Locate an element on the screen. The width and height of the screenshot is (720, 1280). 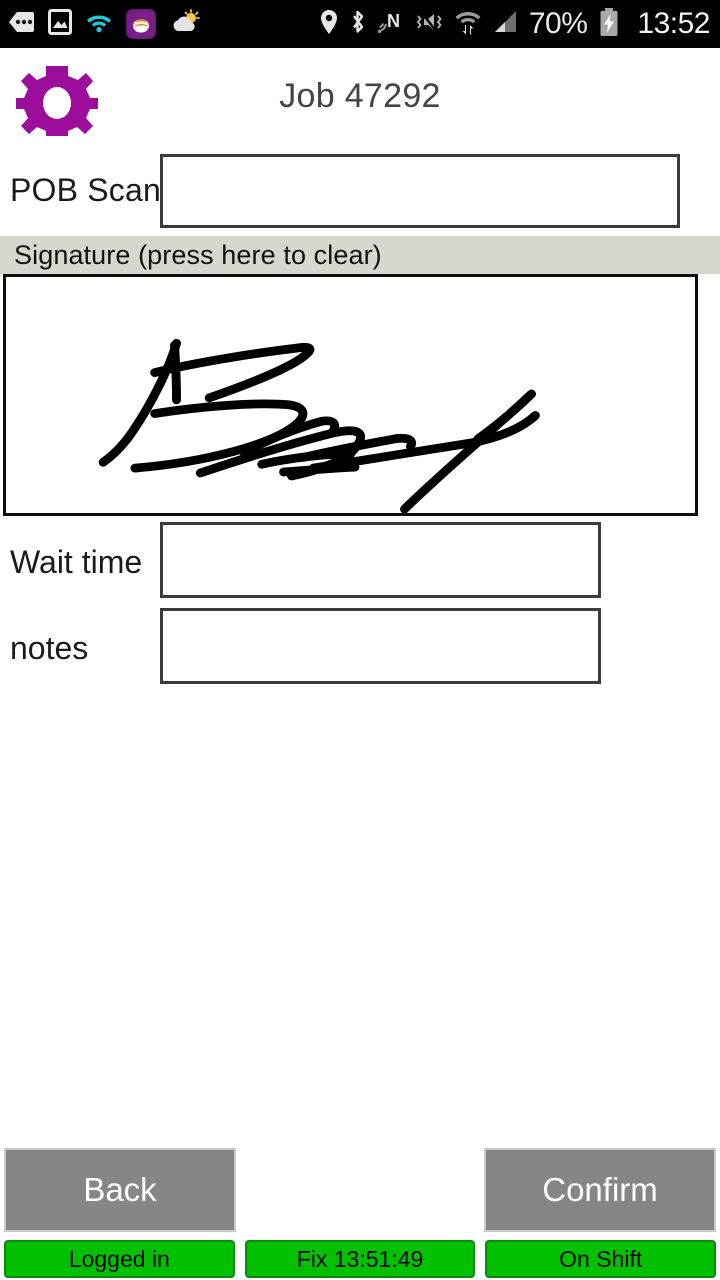
notes-label: notes is located at coordinates (49, 648).